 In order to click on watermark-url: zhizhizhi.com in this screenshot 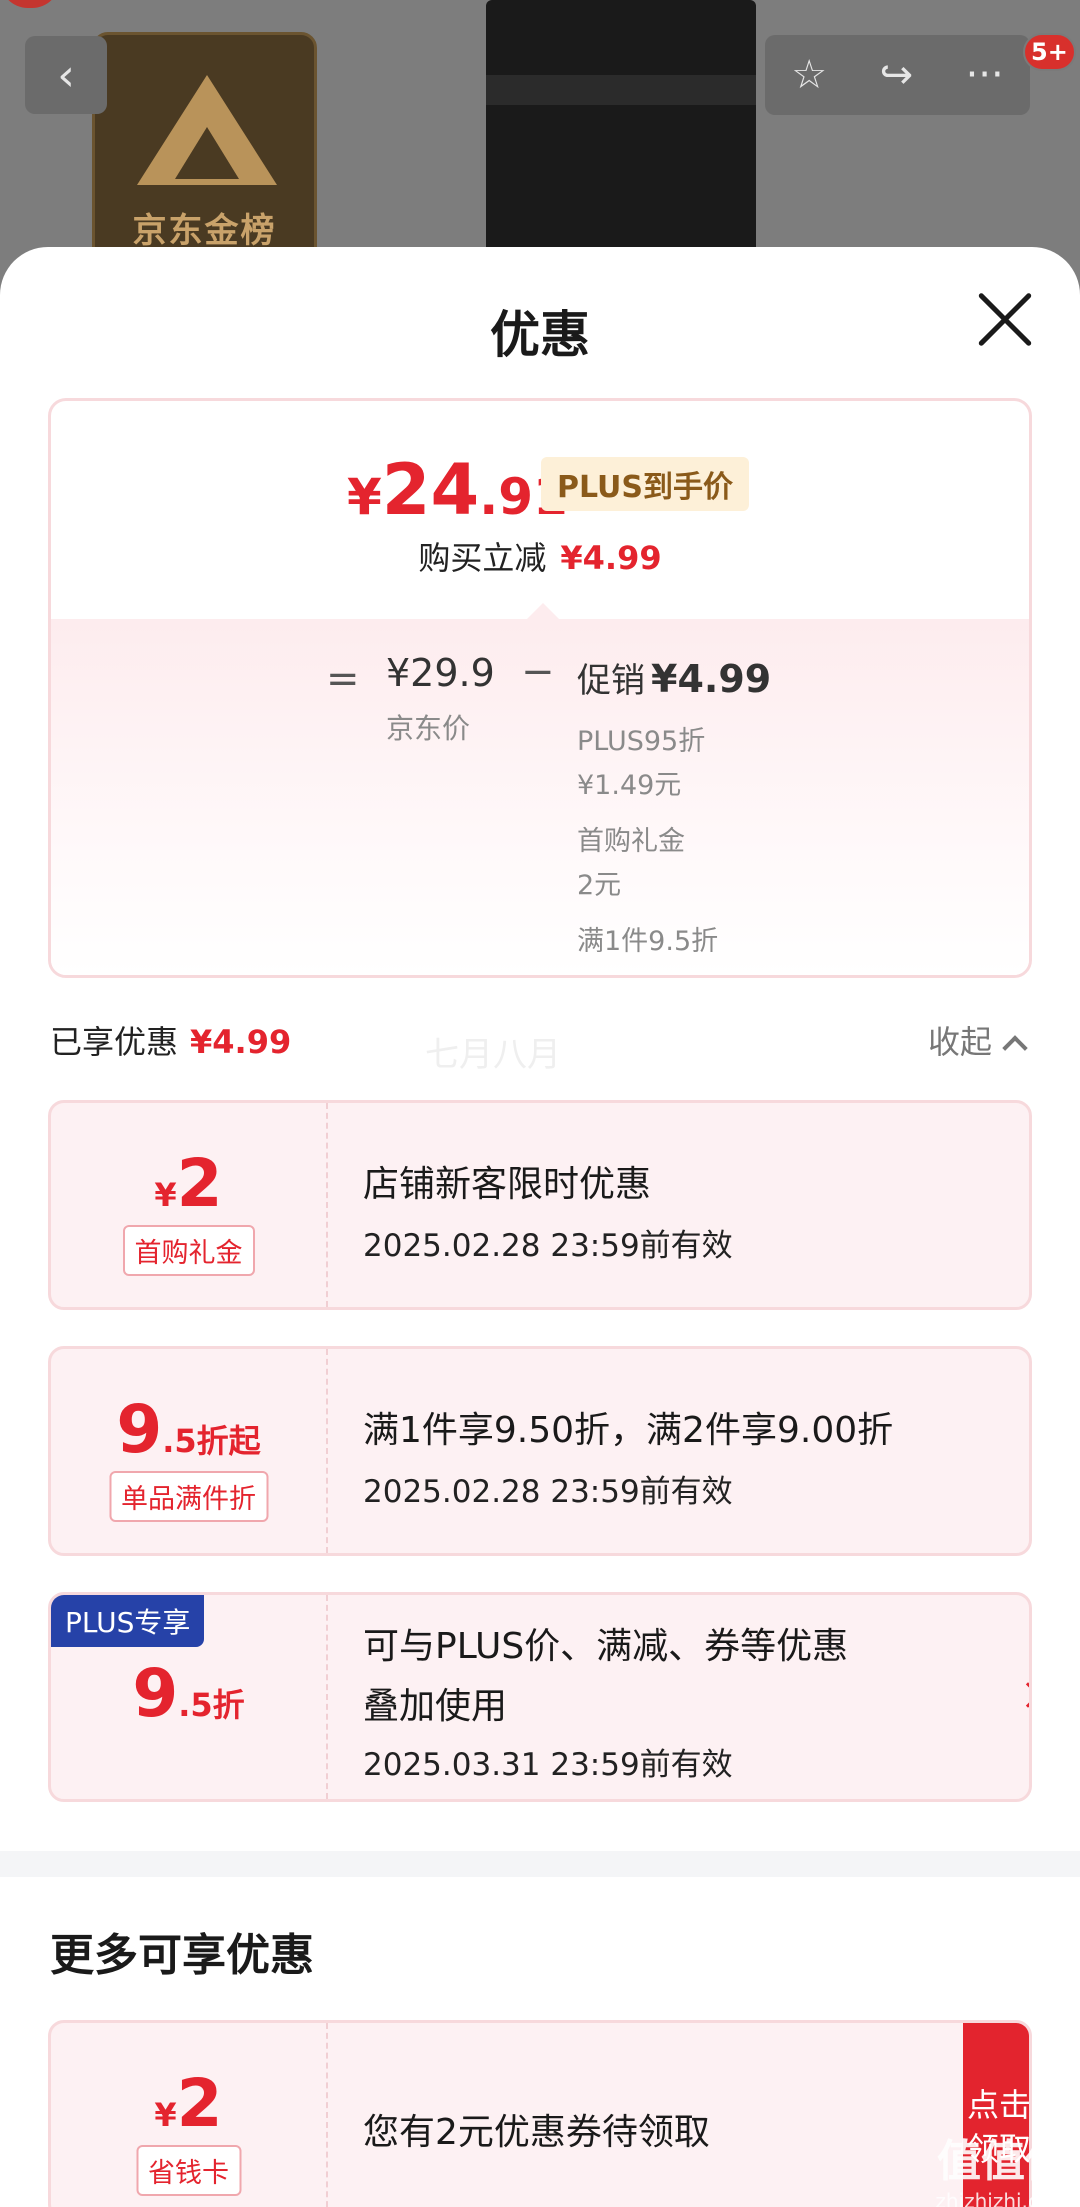, I will do `click(1003, 2198)`.